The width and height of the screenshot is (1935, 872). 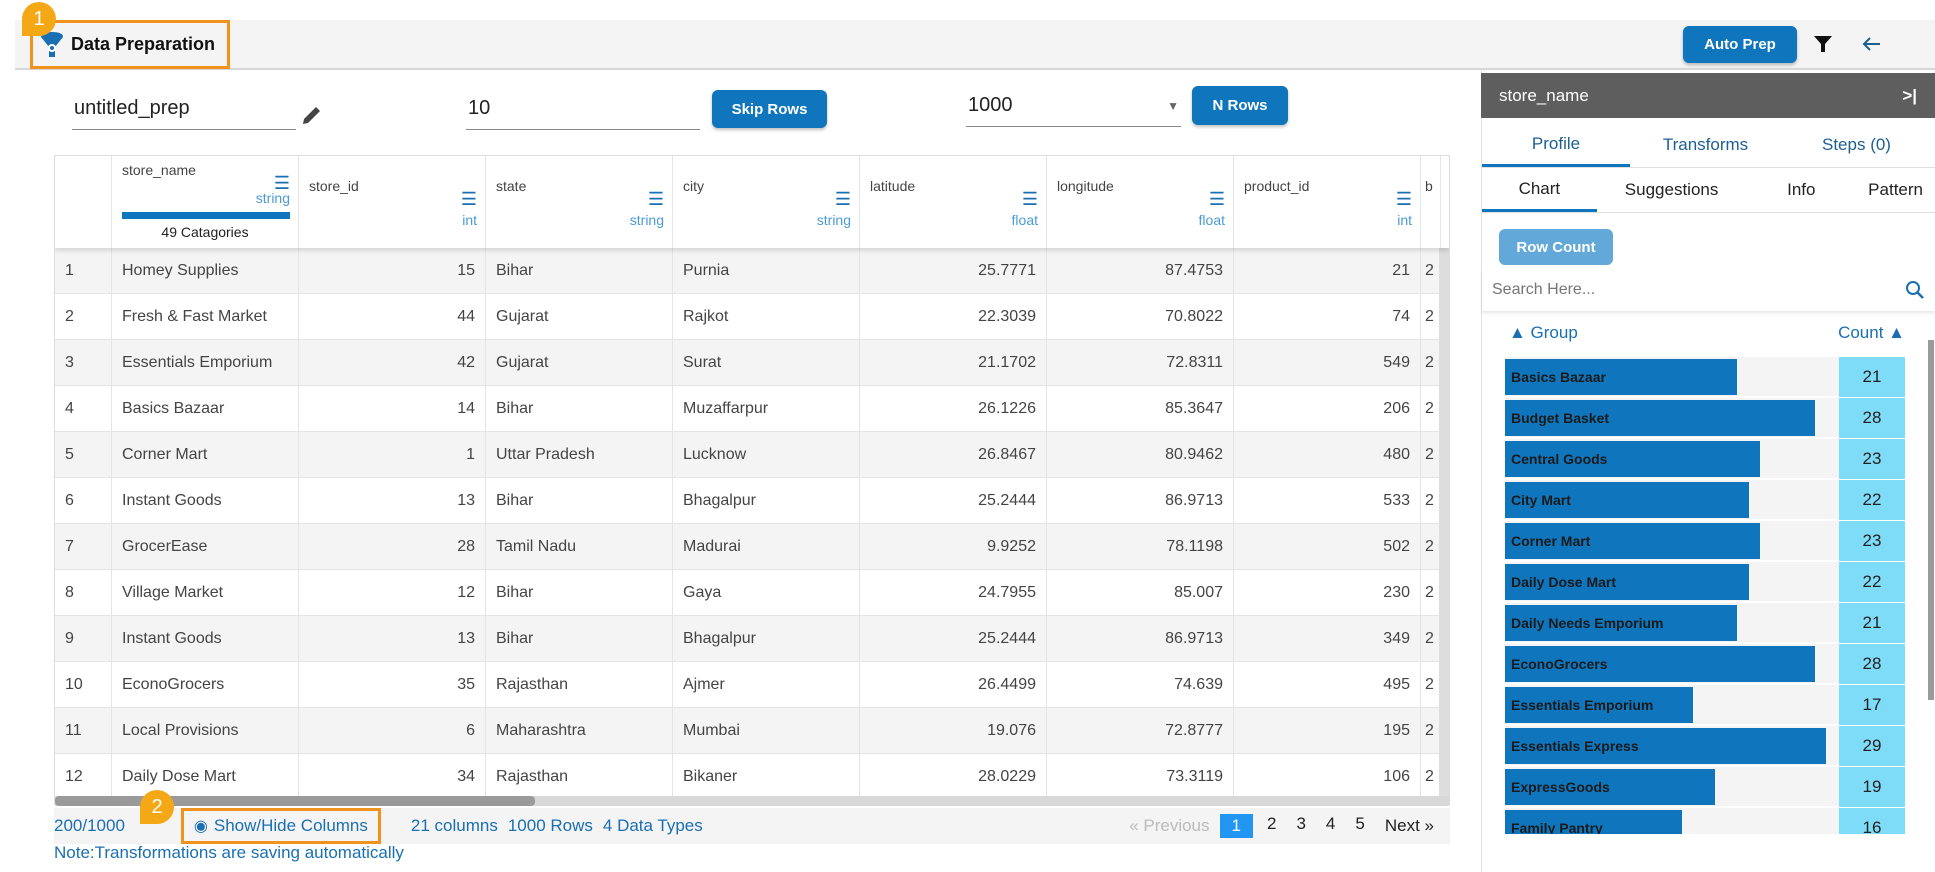 I want to click on table-cell: 74, so click(x=1327, y=316).